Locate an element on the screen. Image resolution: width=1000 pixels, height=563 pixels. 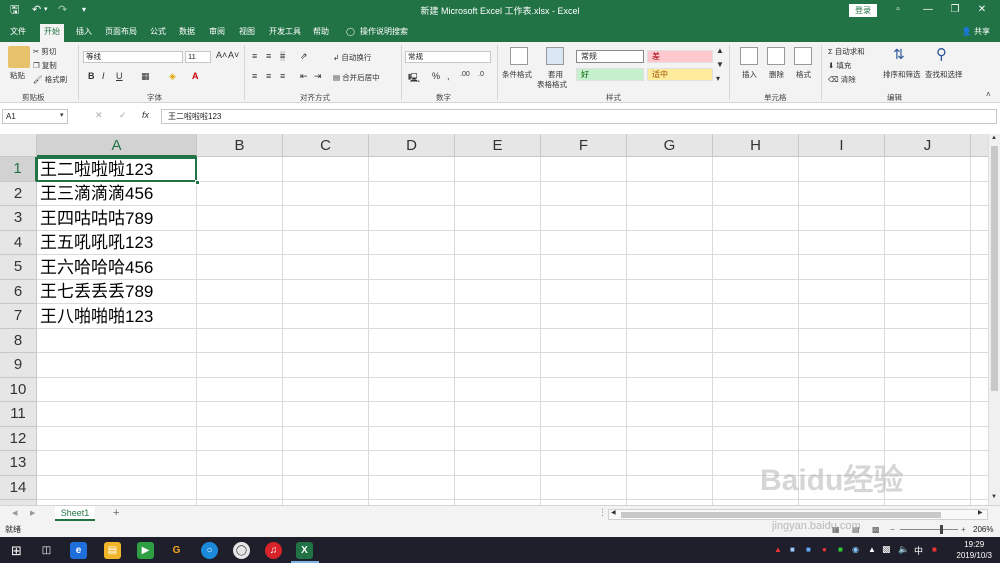
h-scroll-thumb is located at coordinates (781, 515).